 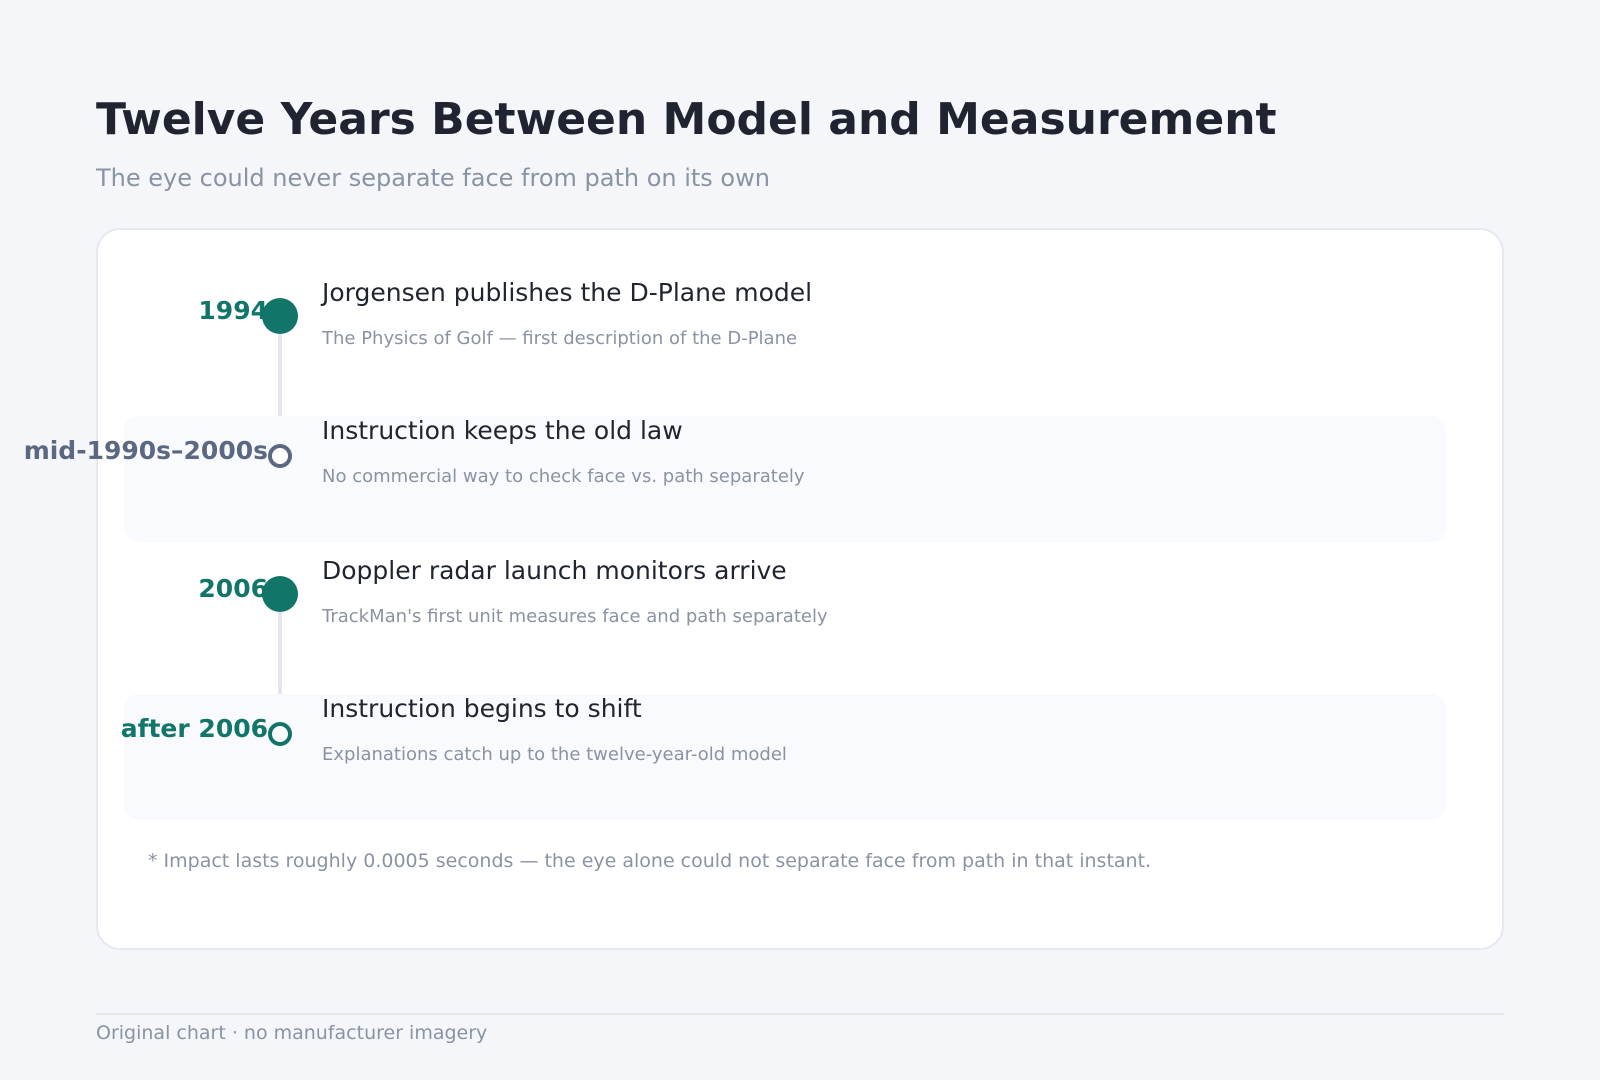 I want to click on event-title: Jorgensen publishes the D-Plane model, so click(x=567, y=292).